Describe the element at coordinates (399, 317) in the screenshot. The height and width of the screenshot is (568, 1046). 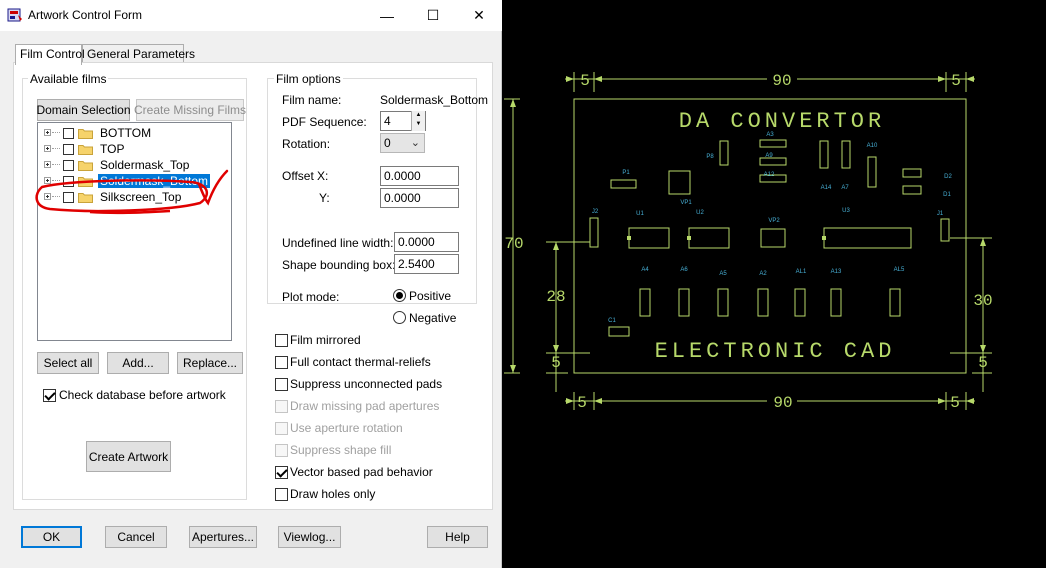
I see `plot-mode-negative-radio` at that location.